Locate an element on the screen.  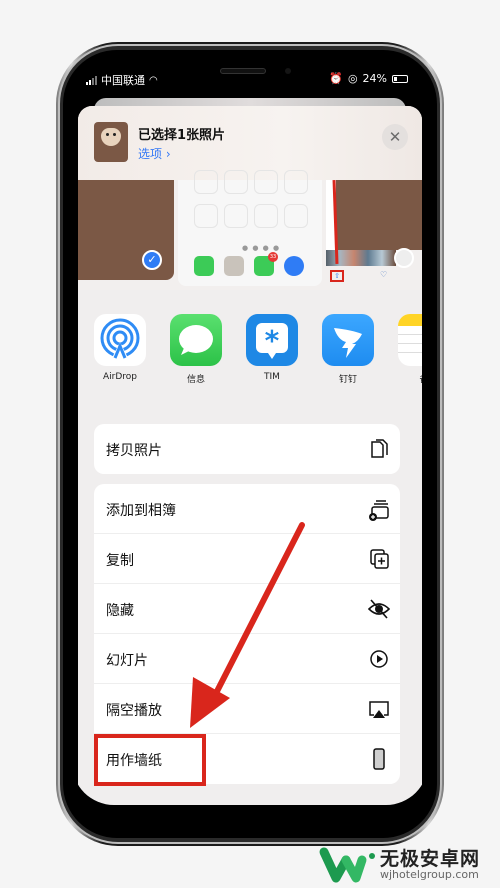
slideshow-icon is located at coordinates (379, 659).